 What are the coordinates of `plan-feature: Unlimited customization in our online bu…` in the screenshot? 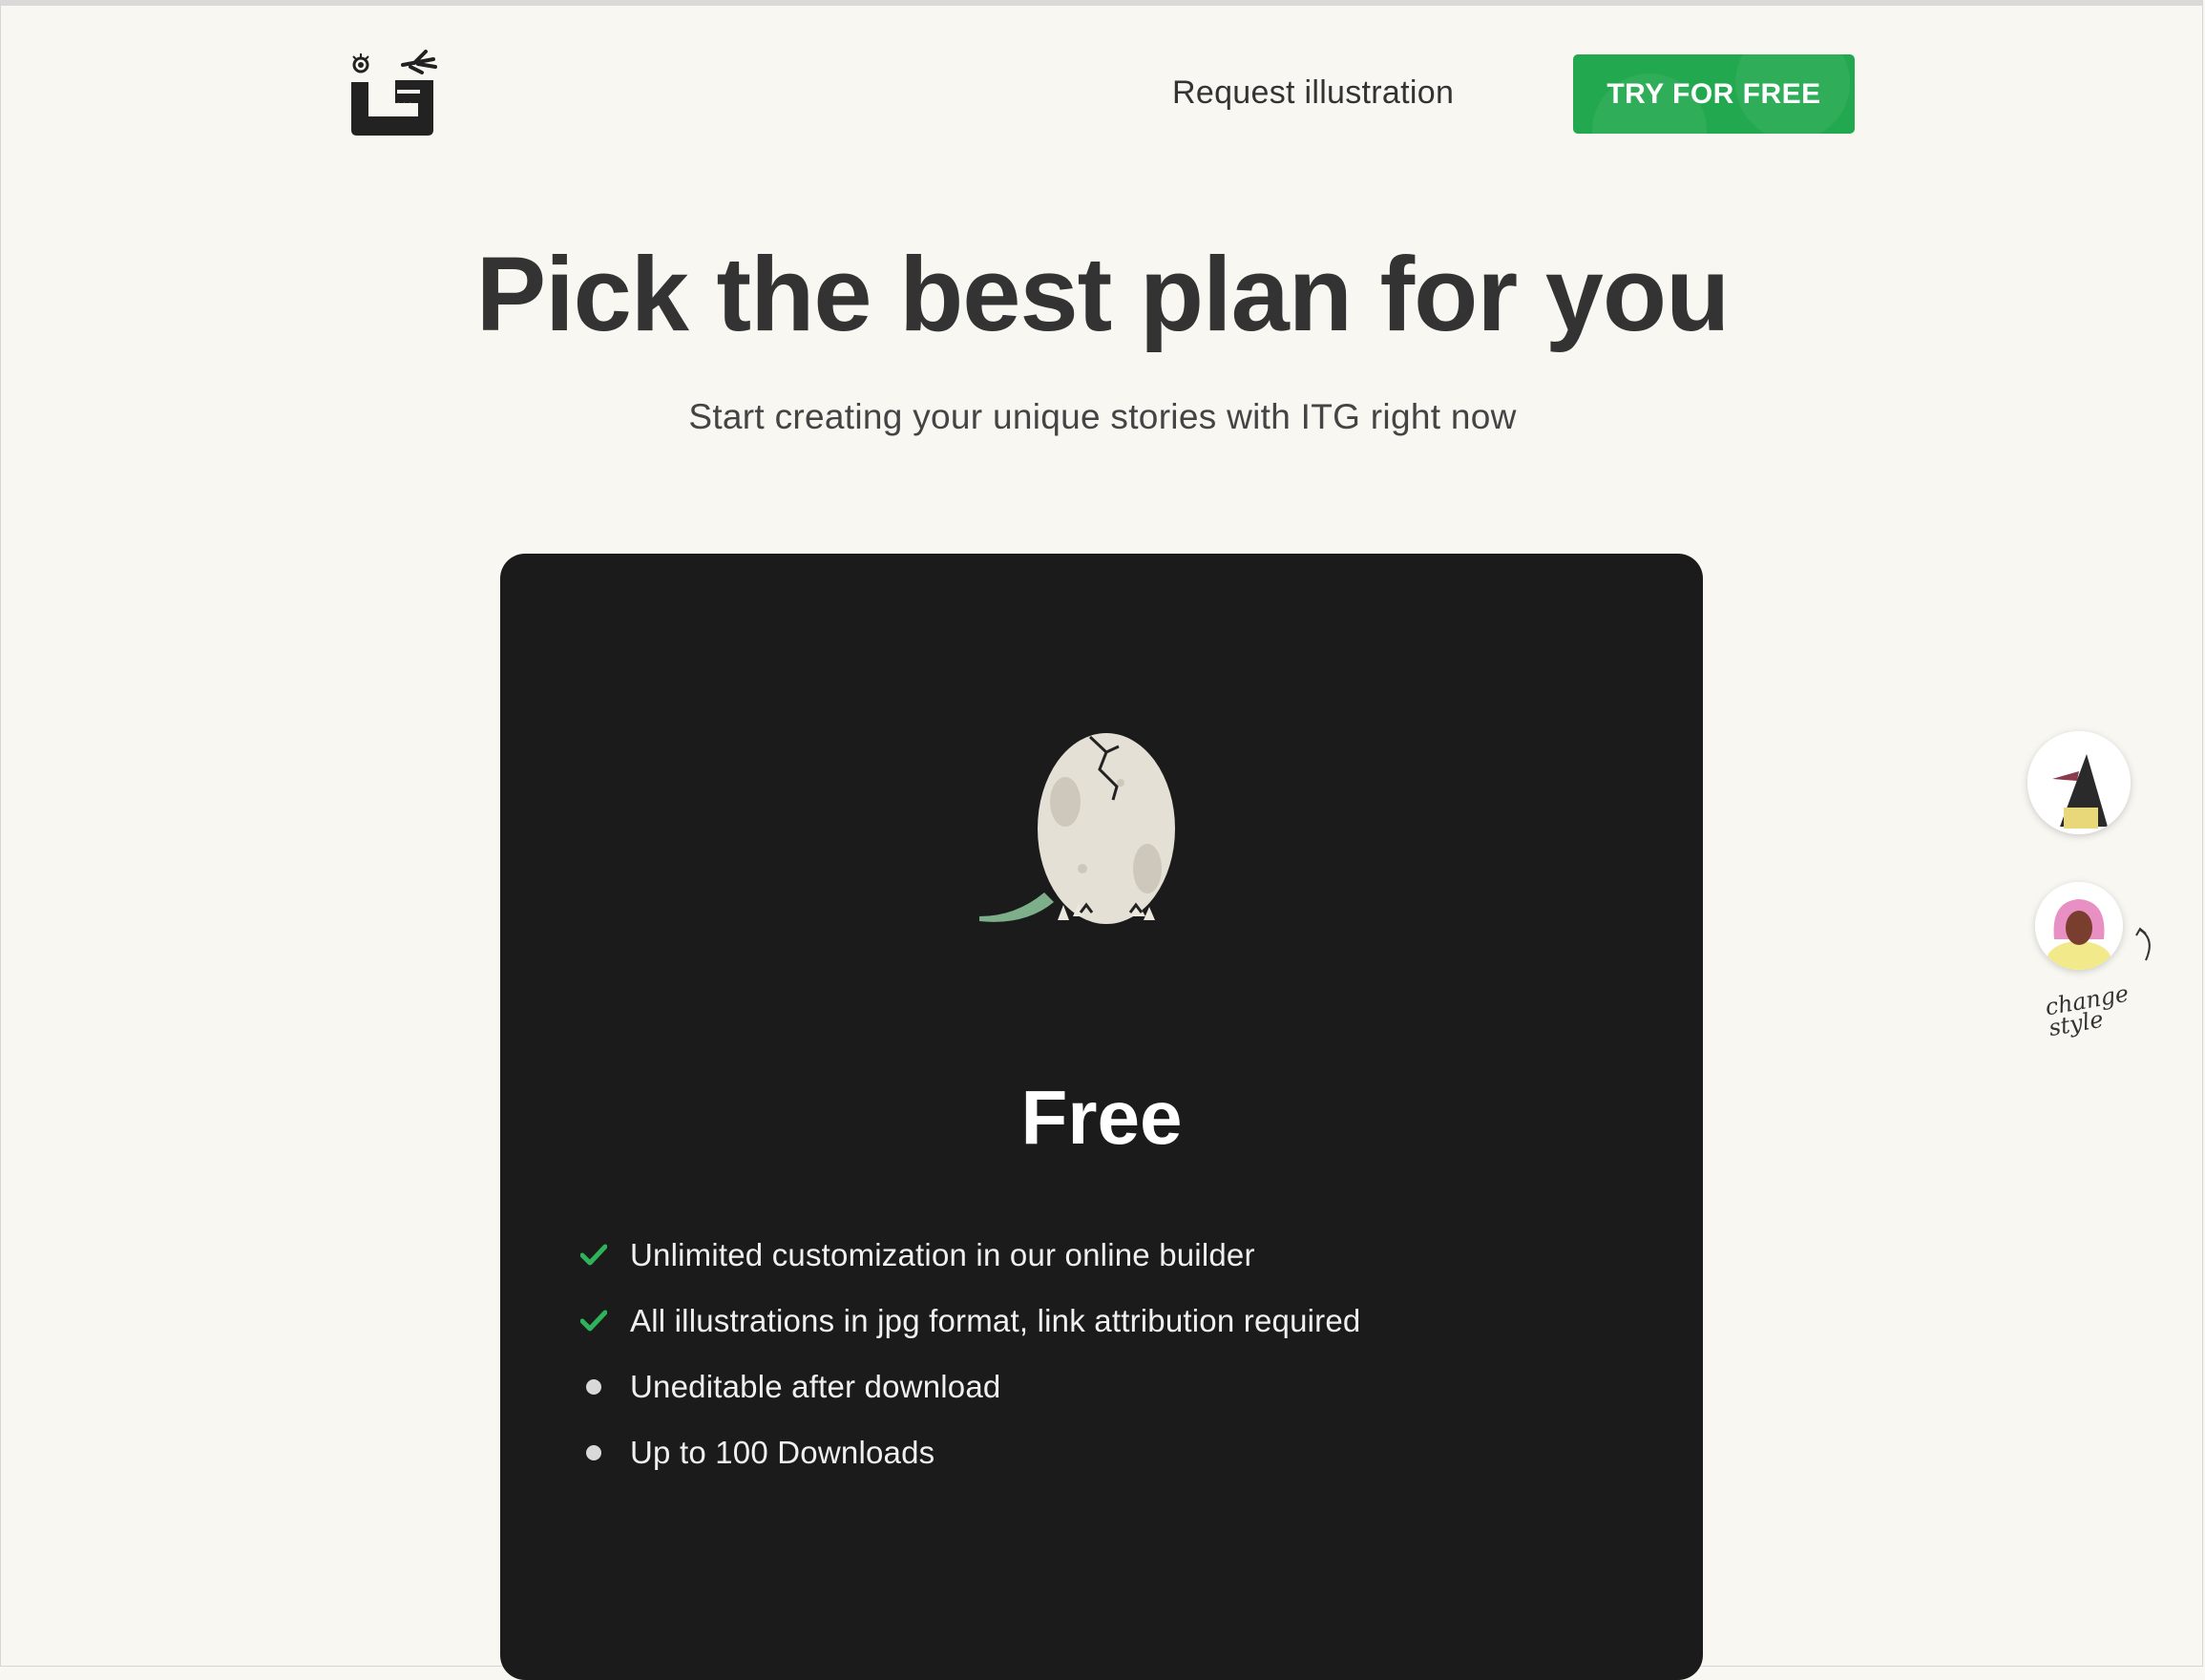 It's located at (970, 1255).